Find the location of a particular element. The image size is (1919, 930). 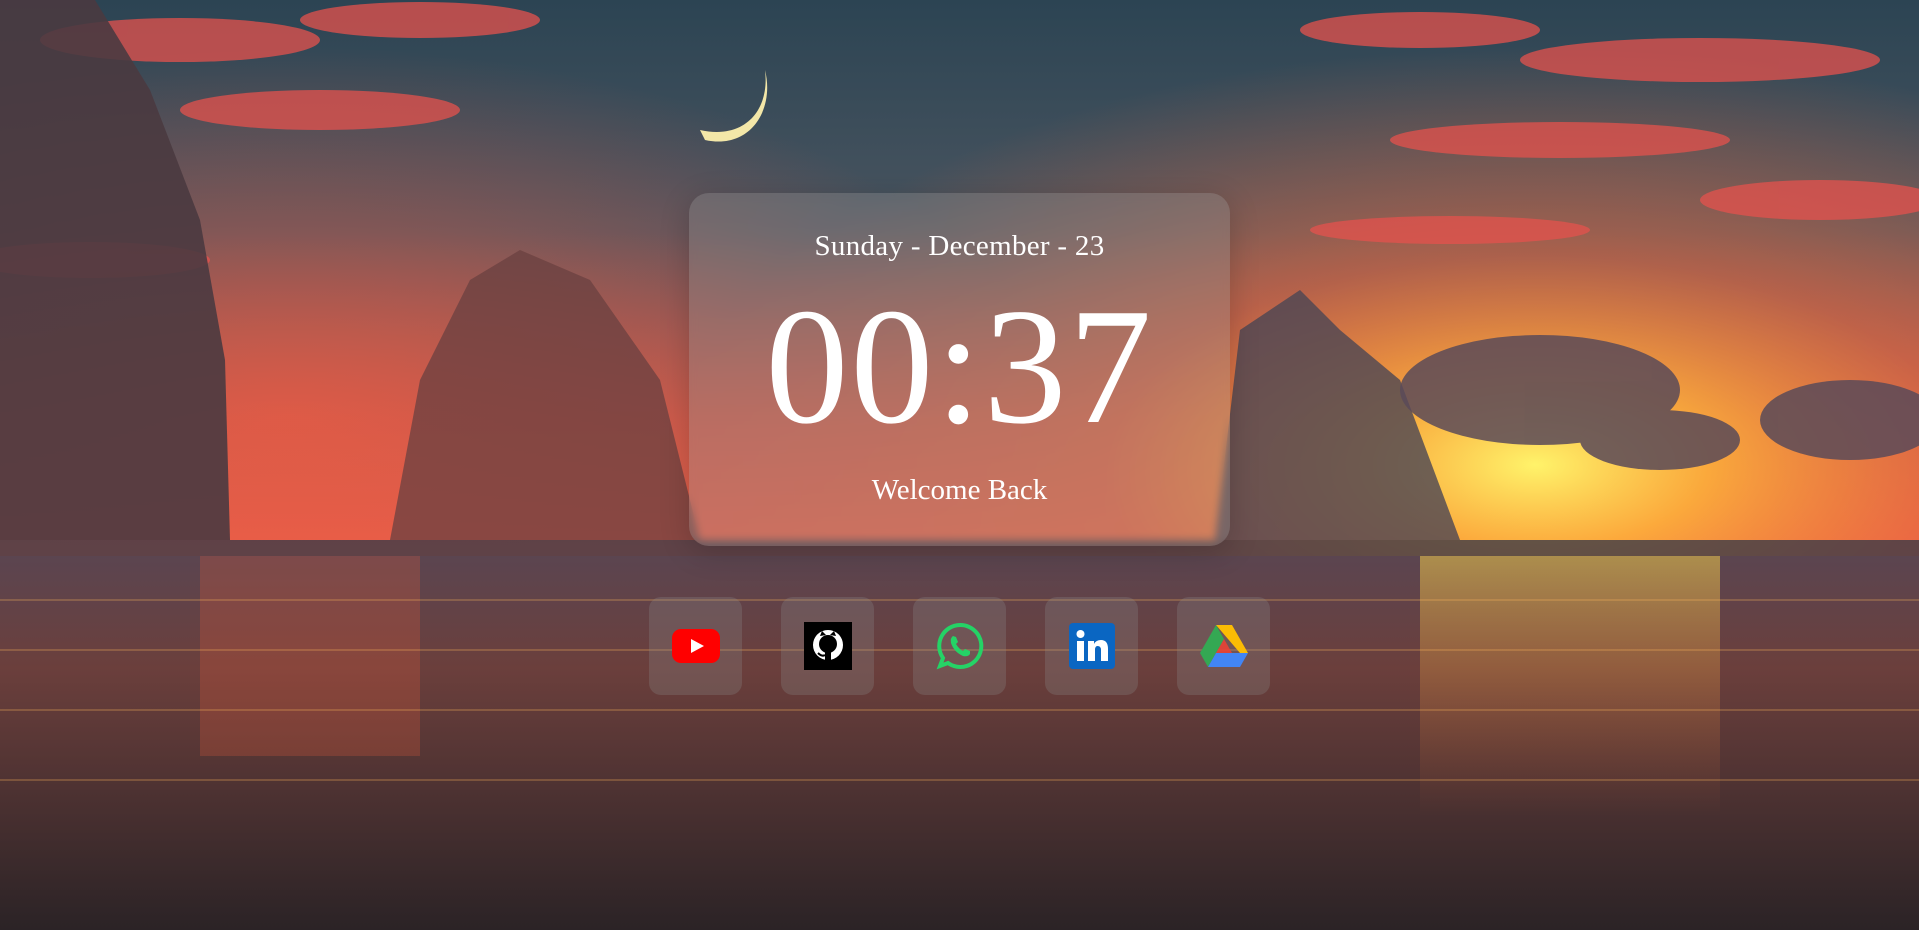

github-shortcut is located at coordinates (827, 646).